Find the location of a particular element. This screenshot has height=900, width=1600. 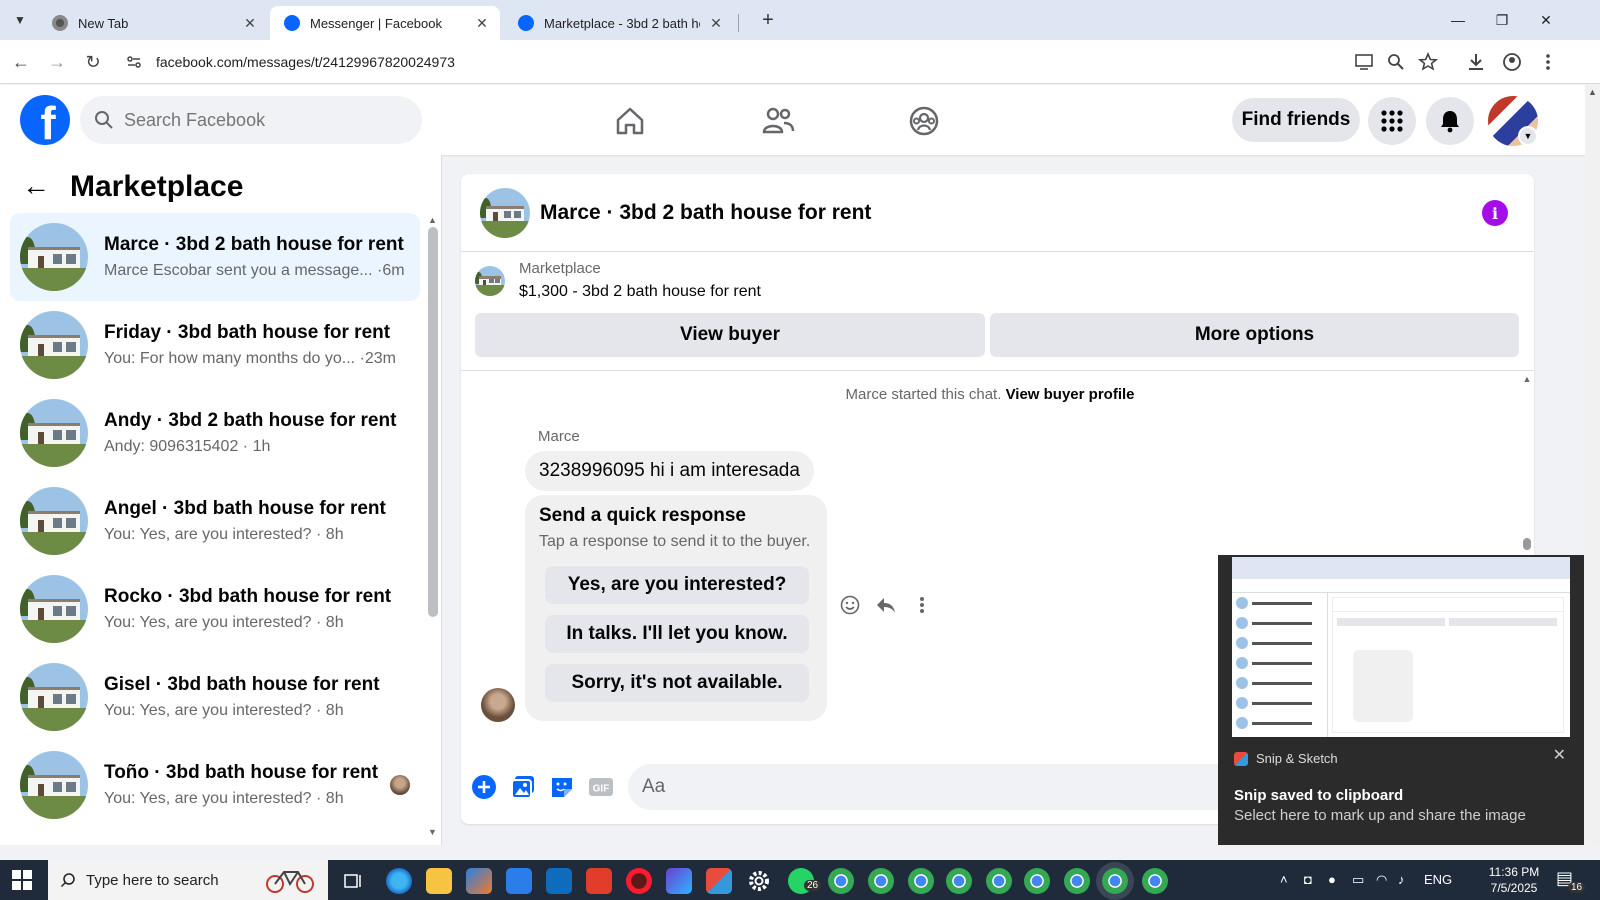

page-scrollbar: ▲ is located at coordinates (1592, 465).